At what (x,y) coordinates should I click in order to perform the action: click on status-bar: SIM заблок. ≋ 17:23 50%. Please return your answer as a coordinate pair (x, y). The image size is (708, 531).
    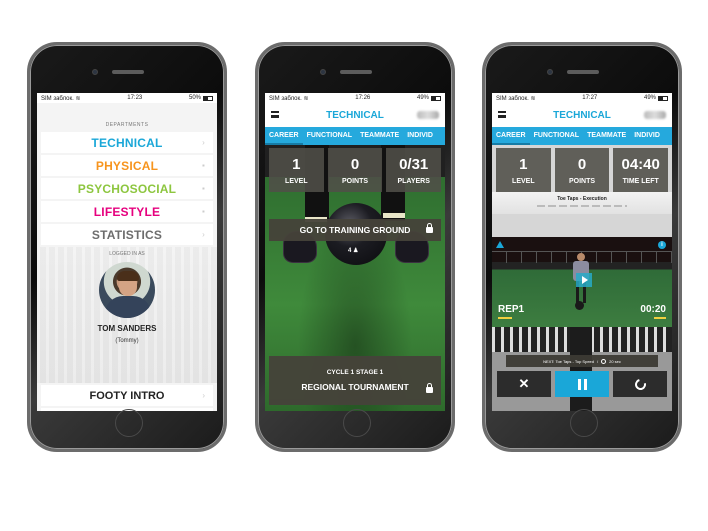
    Looking at the image, I should click on (127, 98).